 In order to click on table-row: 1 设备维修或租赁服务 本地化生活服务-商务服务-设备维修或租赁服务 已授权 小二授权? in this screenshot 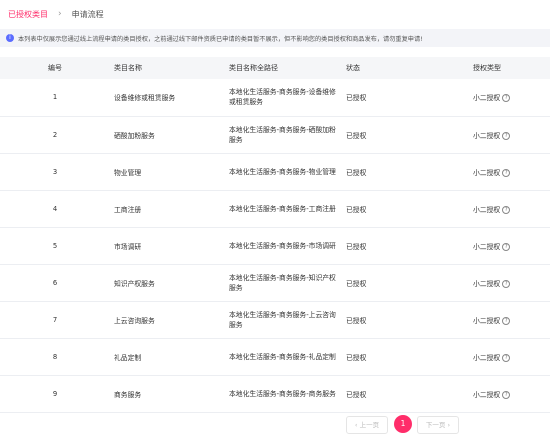, I will do `click(275, 98)`.